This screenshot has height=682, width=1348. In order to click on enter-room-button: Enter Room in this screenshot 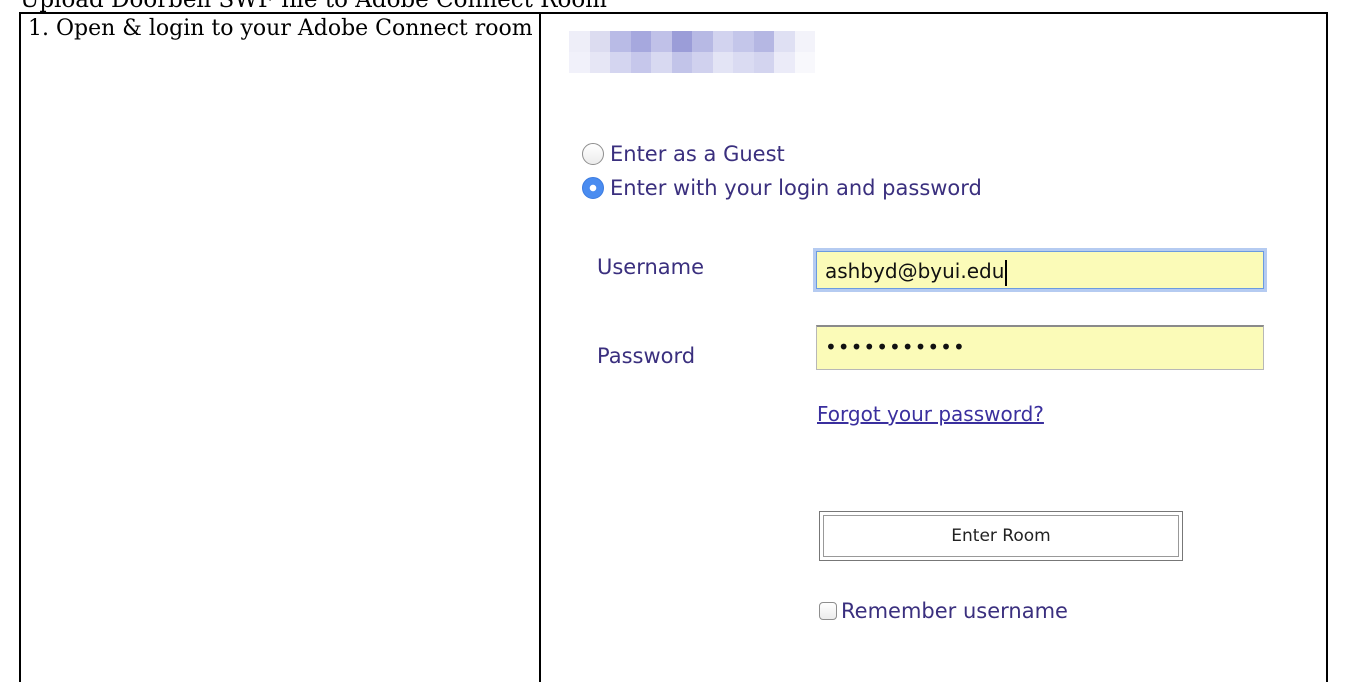, I will do `click(1001, 536)`.